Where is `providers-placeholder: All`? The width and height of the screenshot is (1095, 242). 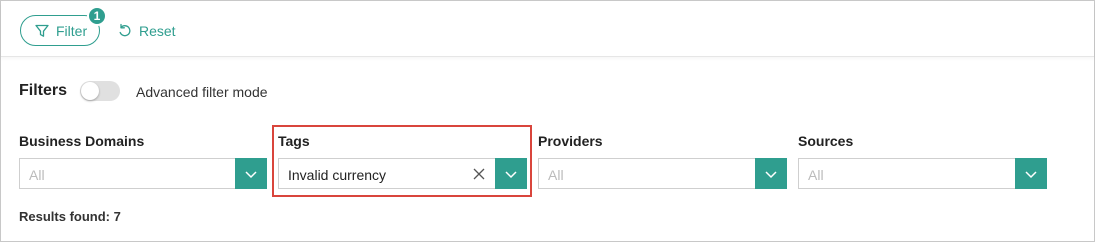 providers-placeholder: All is located at coordinates (556, 175).